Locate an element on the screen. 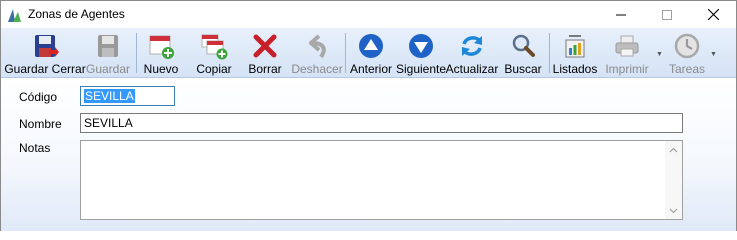 This screenshot has width=737, height=240. reports-icon is located at coordinates (575, 46).